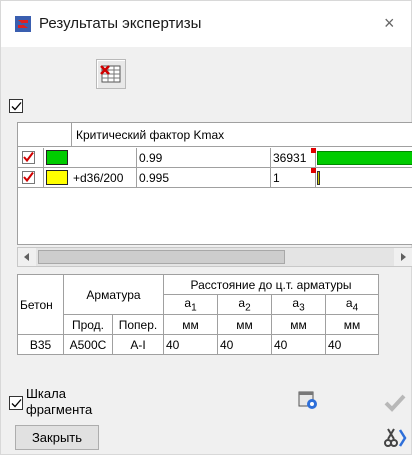 The image size is (412, 455). I want to click on header-a4: a4, so click(352, 304).